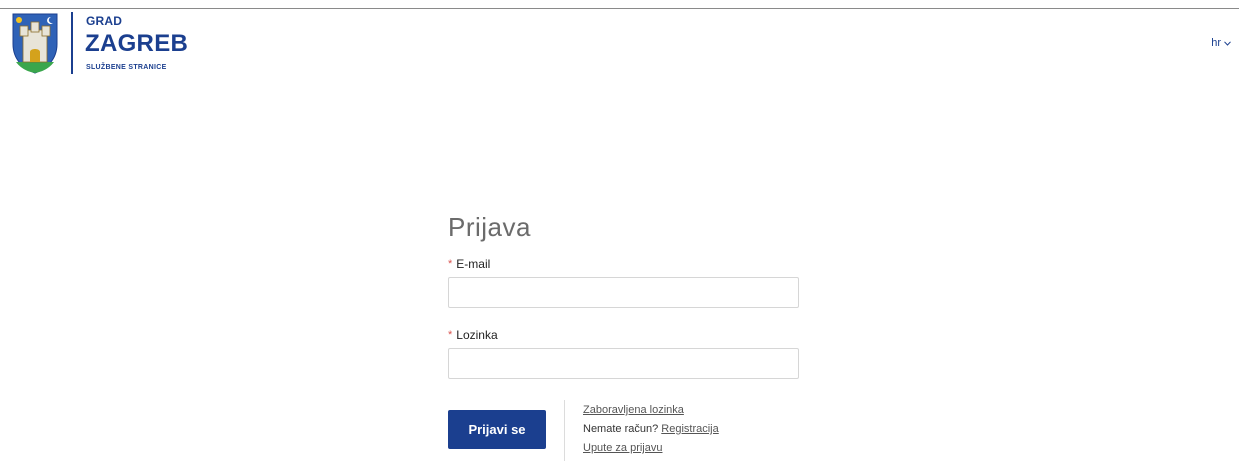 This screenshot has height=461, width=1239. I want to click on forgot-password-link: Zaboravljena lozinka, so click(633, 410).